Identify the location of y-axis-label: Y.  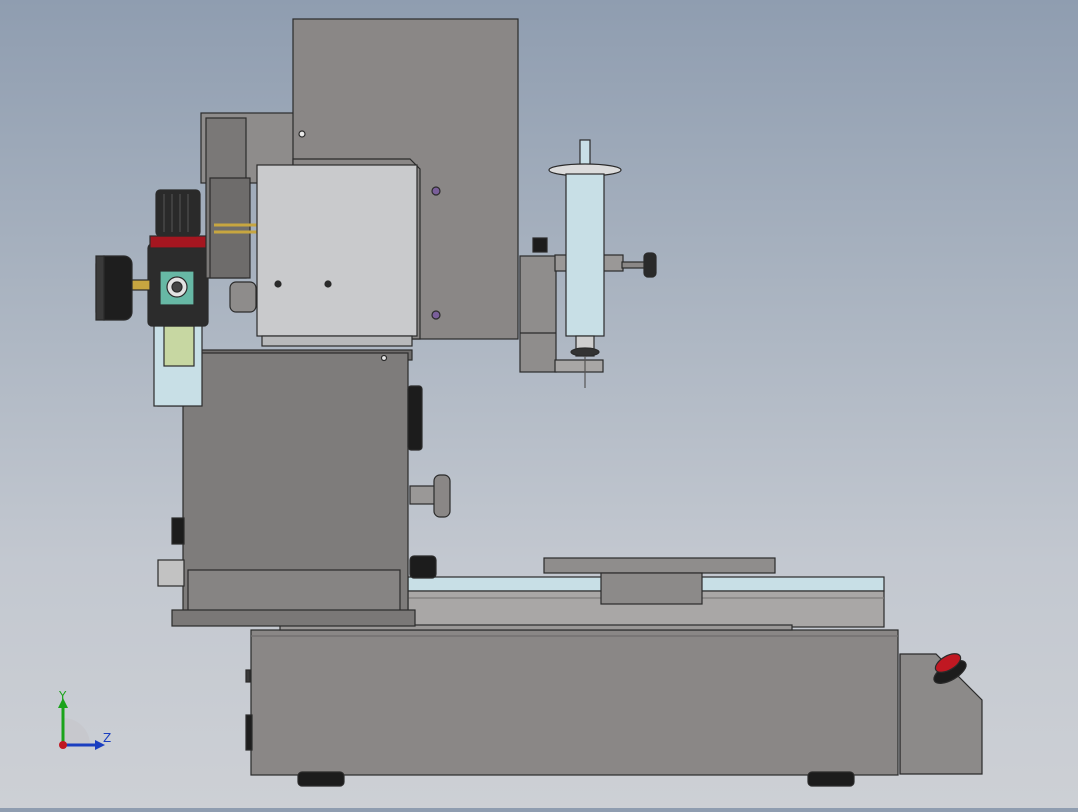
(62, 696).